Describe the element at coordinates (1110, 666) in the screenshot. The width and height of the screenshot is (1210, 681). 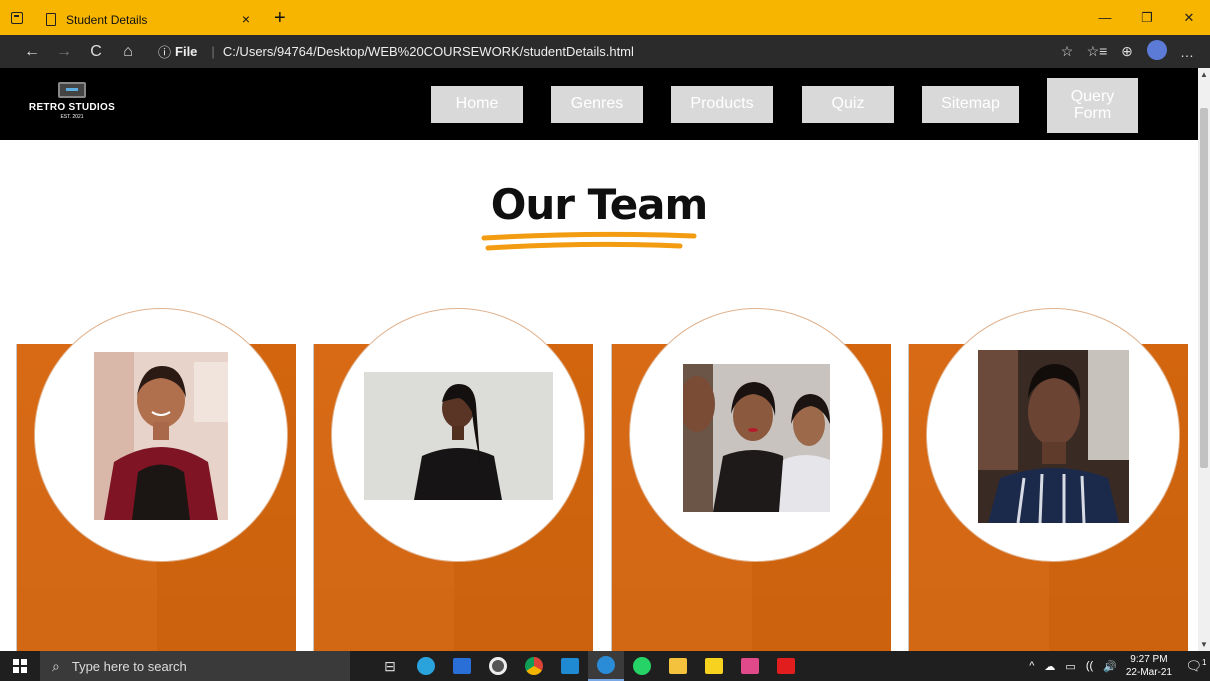
I see `volume-icon: 🔊` at that location.